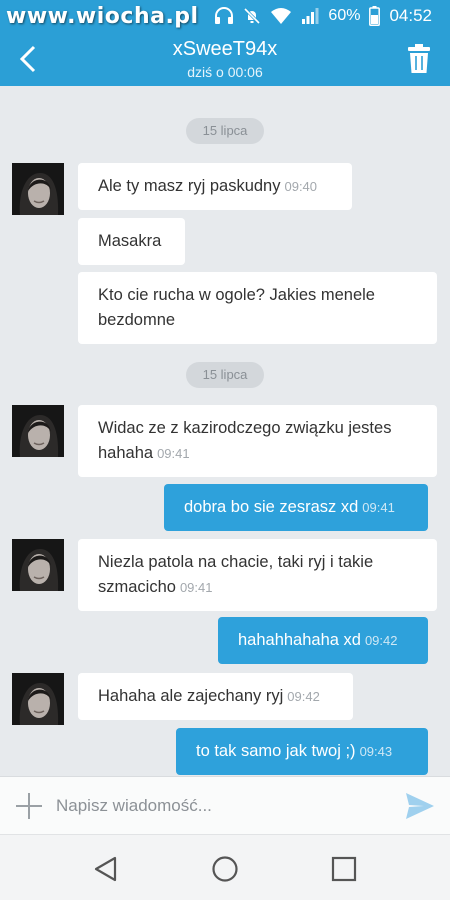 The width and height of the screenshot is (450, 900). I want to click on headphones-icon, so click(224, 16).